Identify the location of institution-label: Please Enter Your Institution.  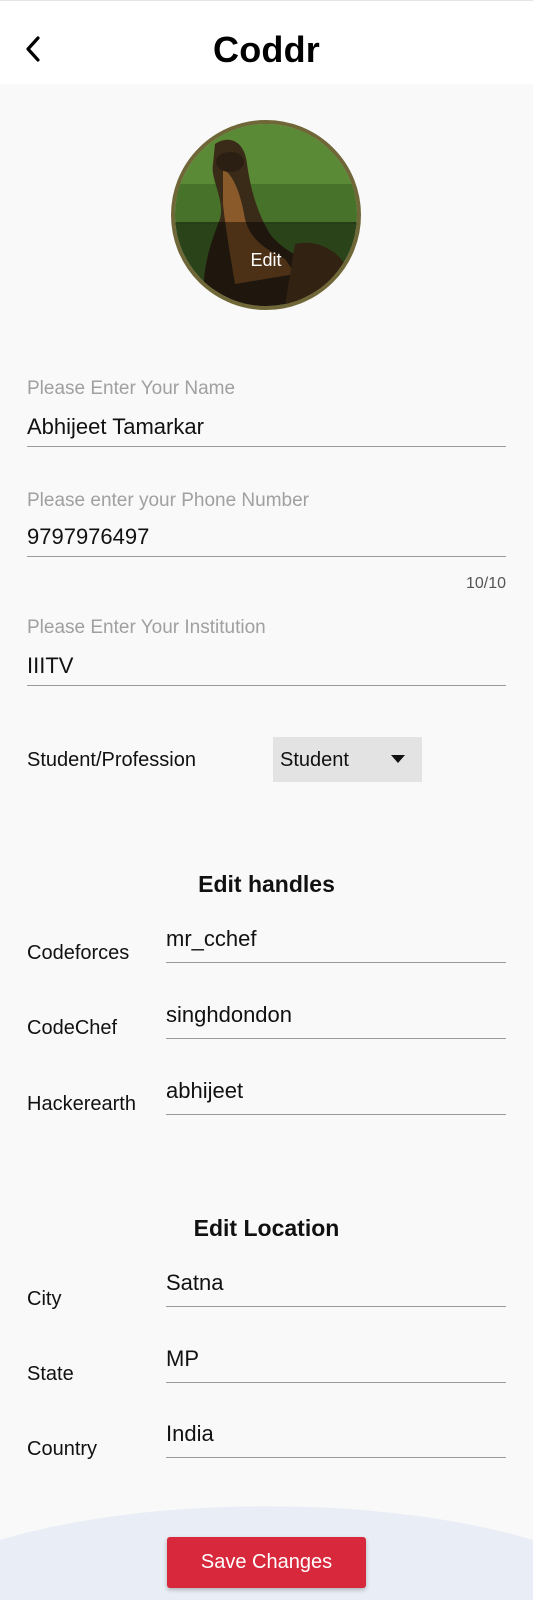
(146, 627).